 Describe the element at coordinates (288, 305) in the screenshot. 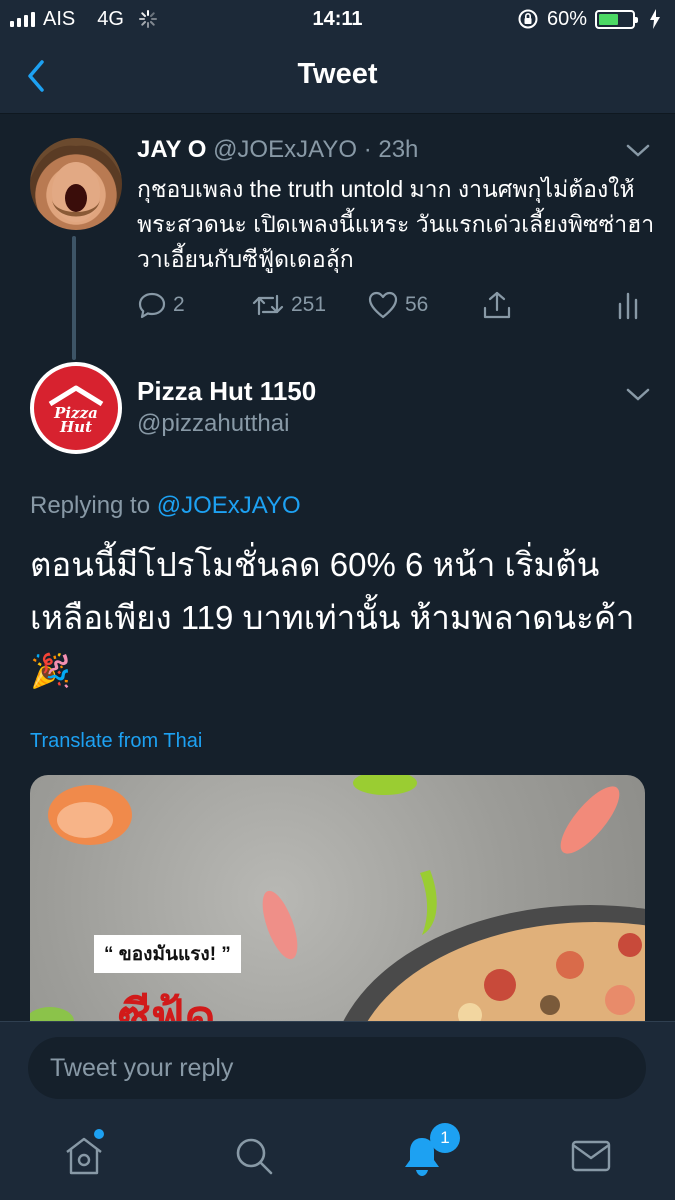

I see `retweet-button: 251` at that location.